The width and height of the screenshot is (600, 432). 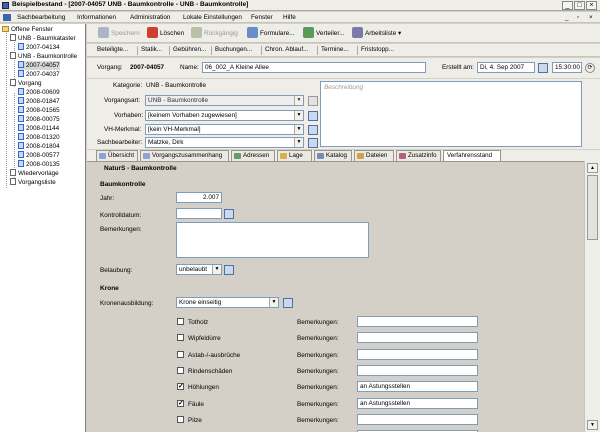 I want to click on tree-vorgangsliste: Vorgangsliste, so click(x=33, y=182).